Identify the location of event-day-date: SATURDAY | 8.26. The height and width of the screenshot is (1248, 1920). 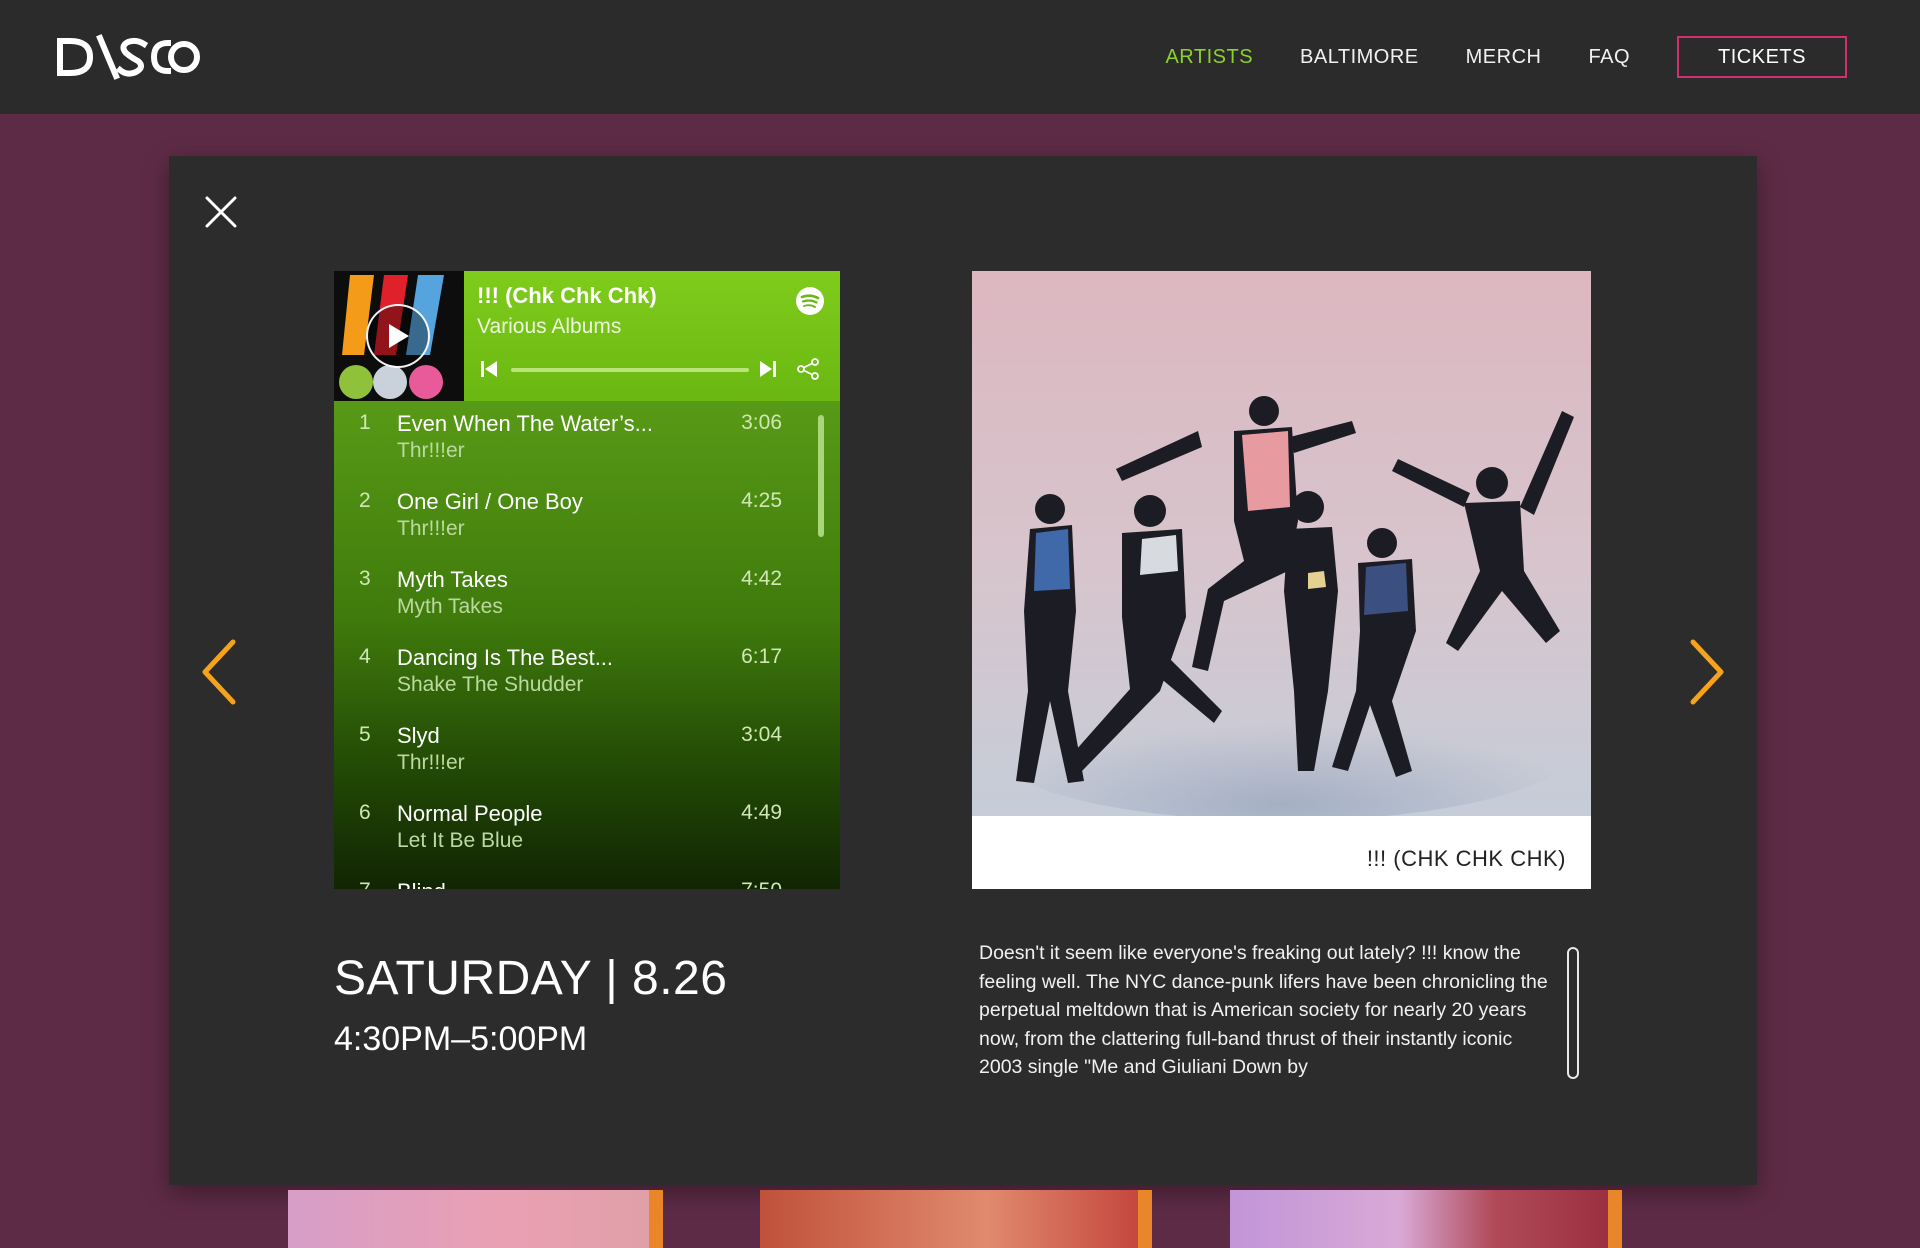
(531, 978).